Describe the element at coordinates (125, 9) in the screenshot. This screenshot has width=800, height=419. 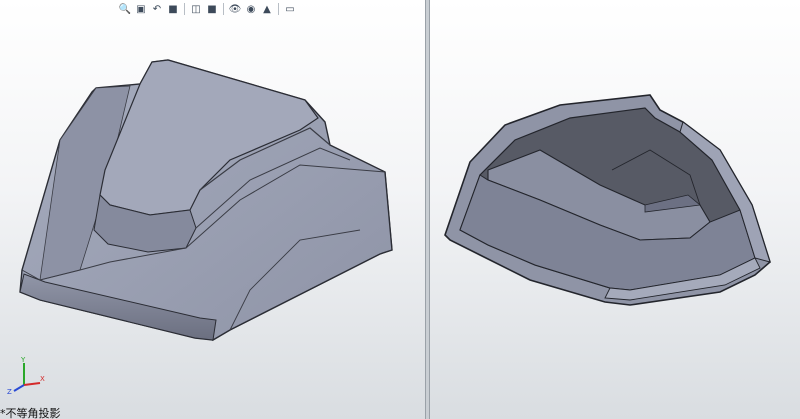
I see `search-icon: 🔍` at that location.